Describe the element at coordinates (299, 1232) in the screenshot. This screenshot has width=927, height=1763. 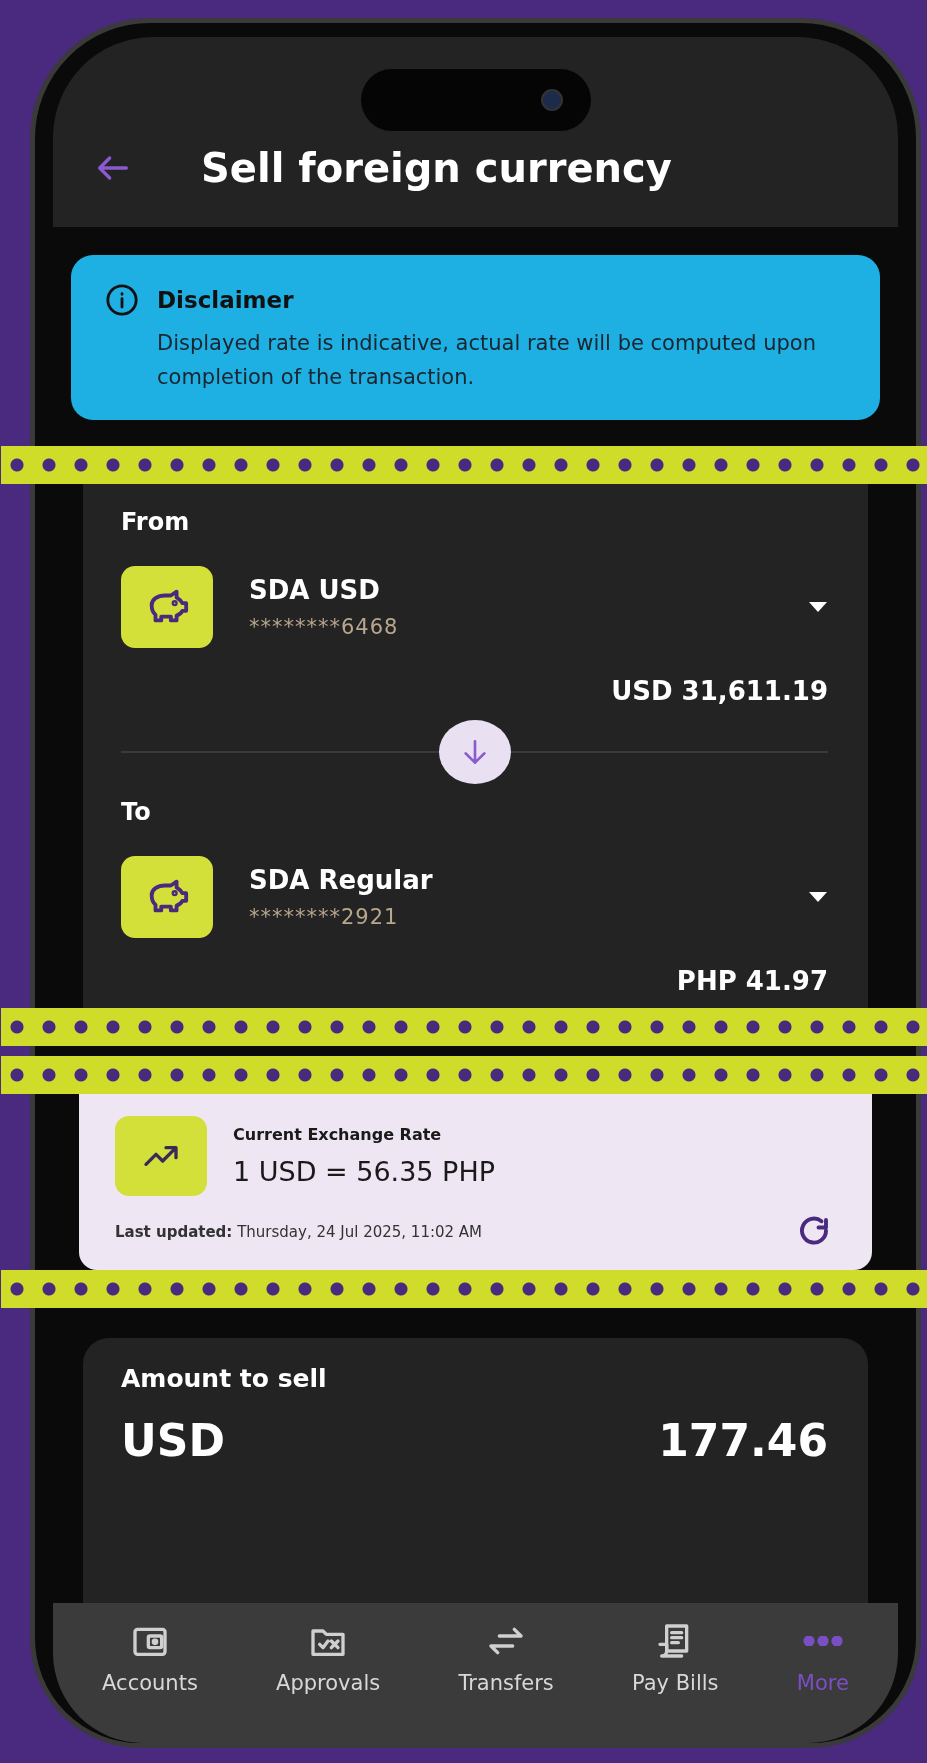
I see `last-updated-text: Last updated: Thursday, 24 Jul 2025, 11:02 AM` at that location.